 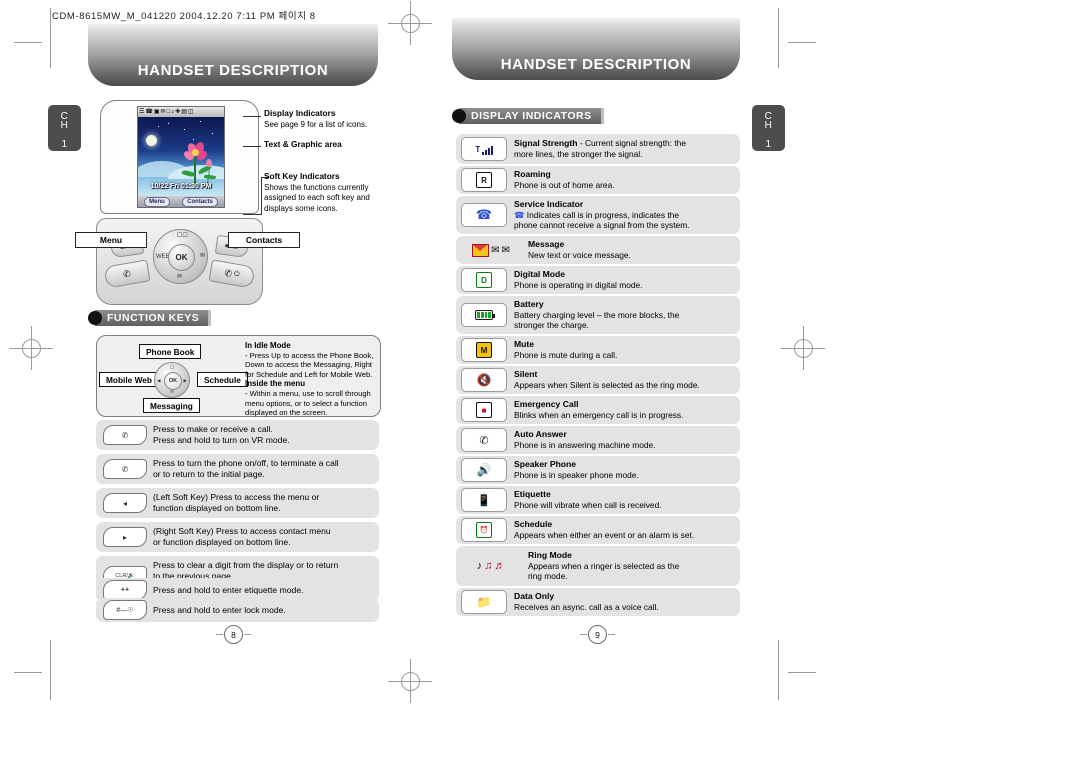 I want to click on indicator-line: Appears when a ringer is selected as the, so click(x=604, y=565).